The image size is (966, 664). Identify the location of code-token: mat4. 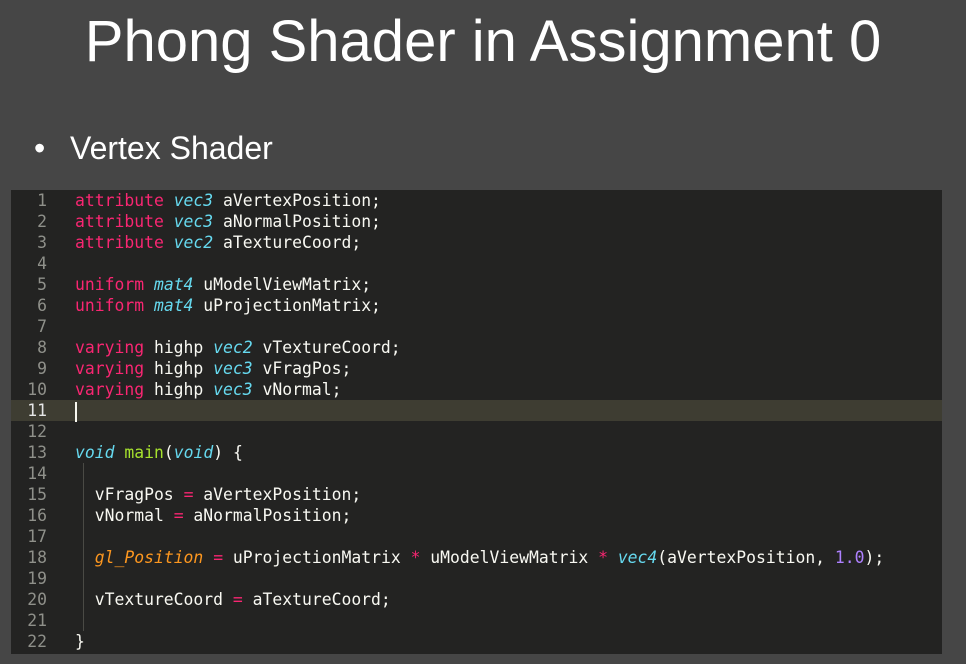
(173, 305).